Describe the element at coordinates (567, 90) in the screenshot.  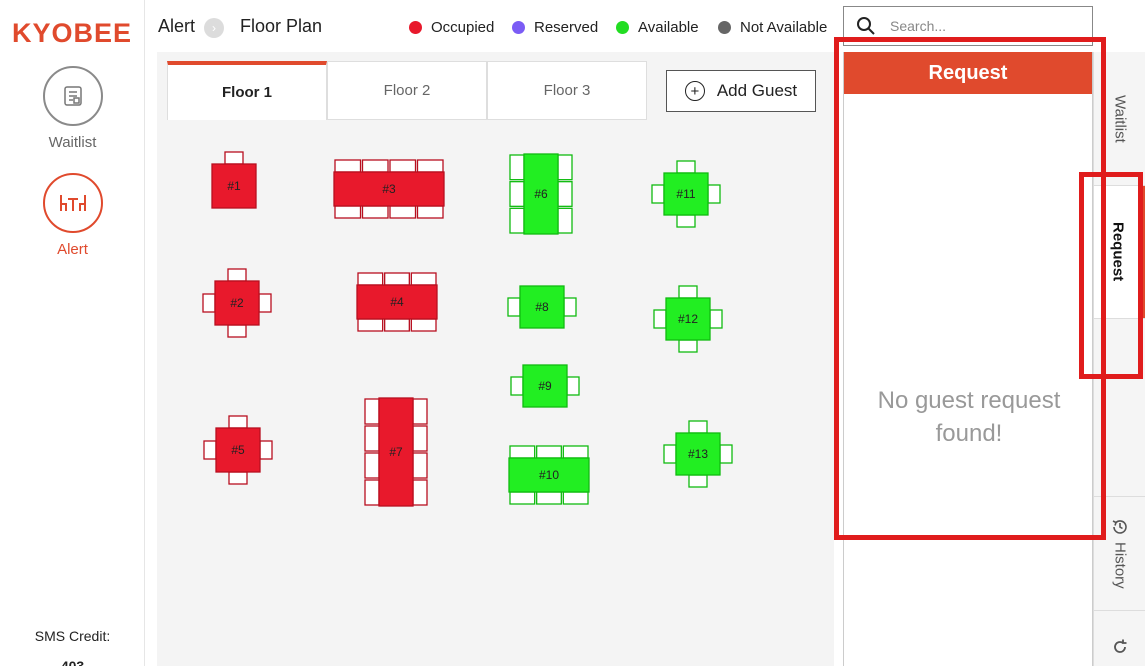
I see `tab-floor-3: Floor 3` at that location.